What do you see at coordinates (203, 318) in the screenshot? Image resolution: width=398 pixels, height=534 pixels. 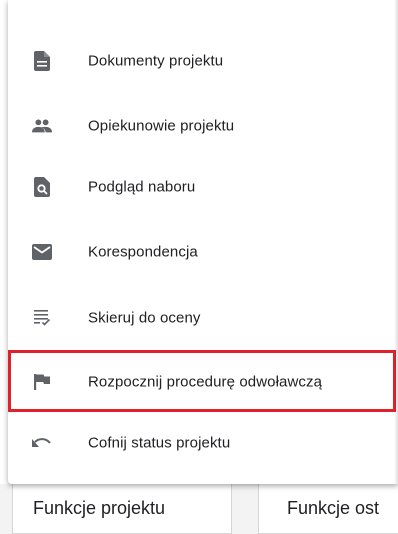 I see `menu-item-send-for-evaluation: Skieruj do oceny` at bounding box center [203, 318].